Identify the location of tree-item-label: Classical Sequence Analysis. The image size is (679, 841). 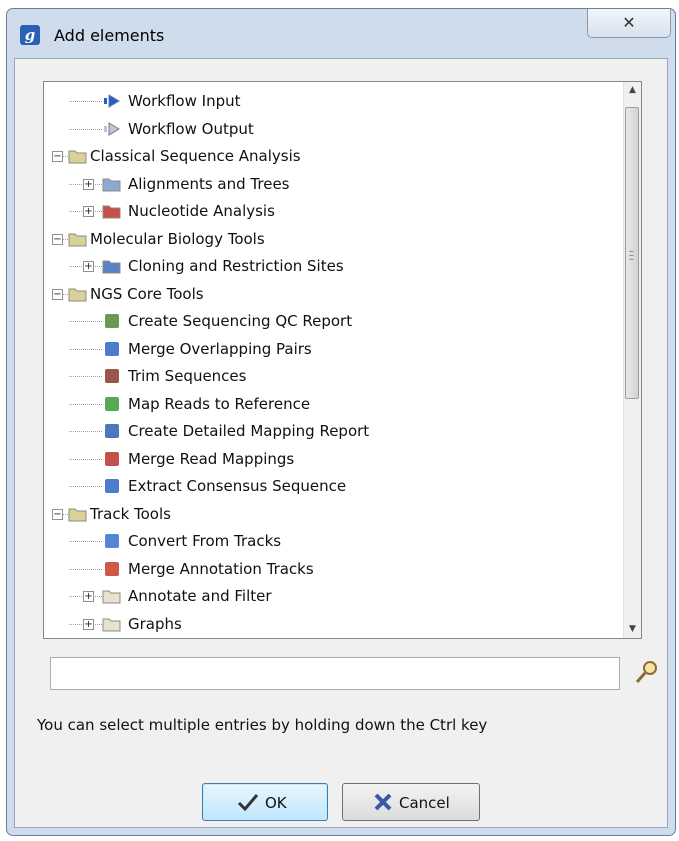
(195, 156).